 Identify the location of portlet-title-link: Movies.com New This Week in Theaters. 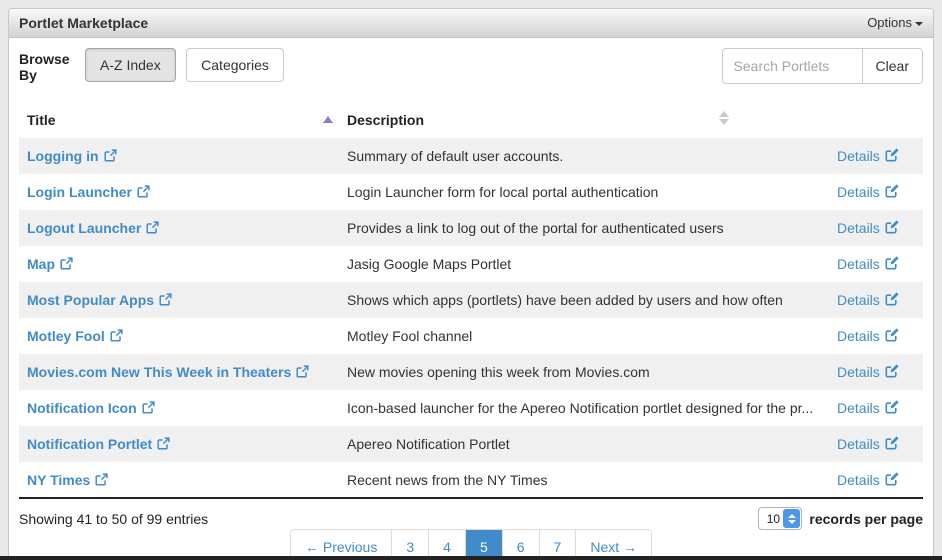
(168, 372).